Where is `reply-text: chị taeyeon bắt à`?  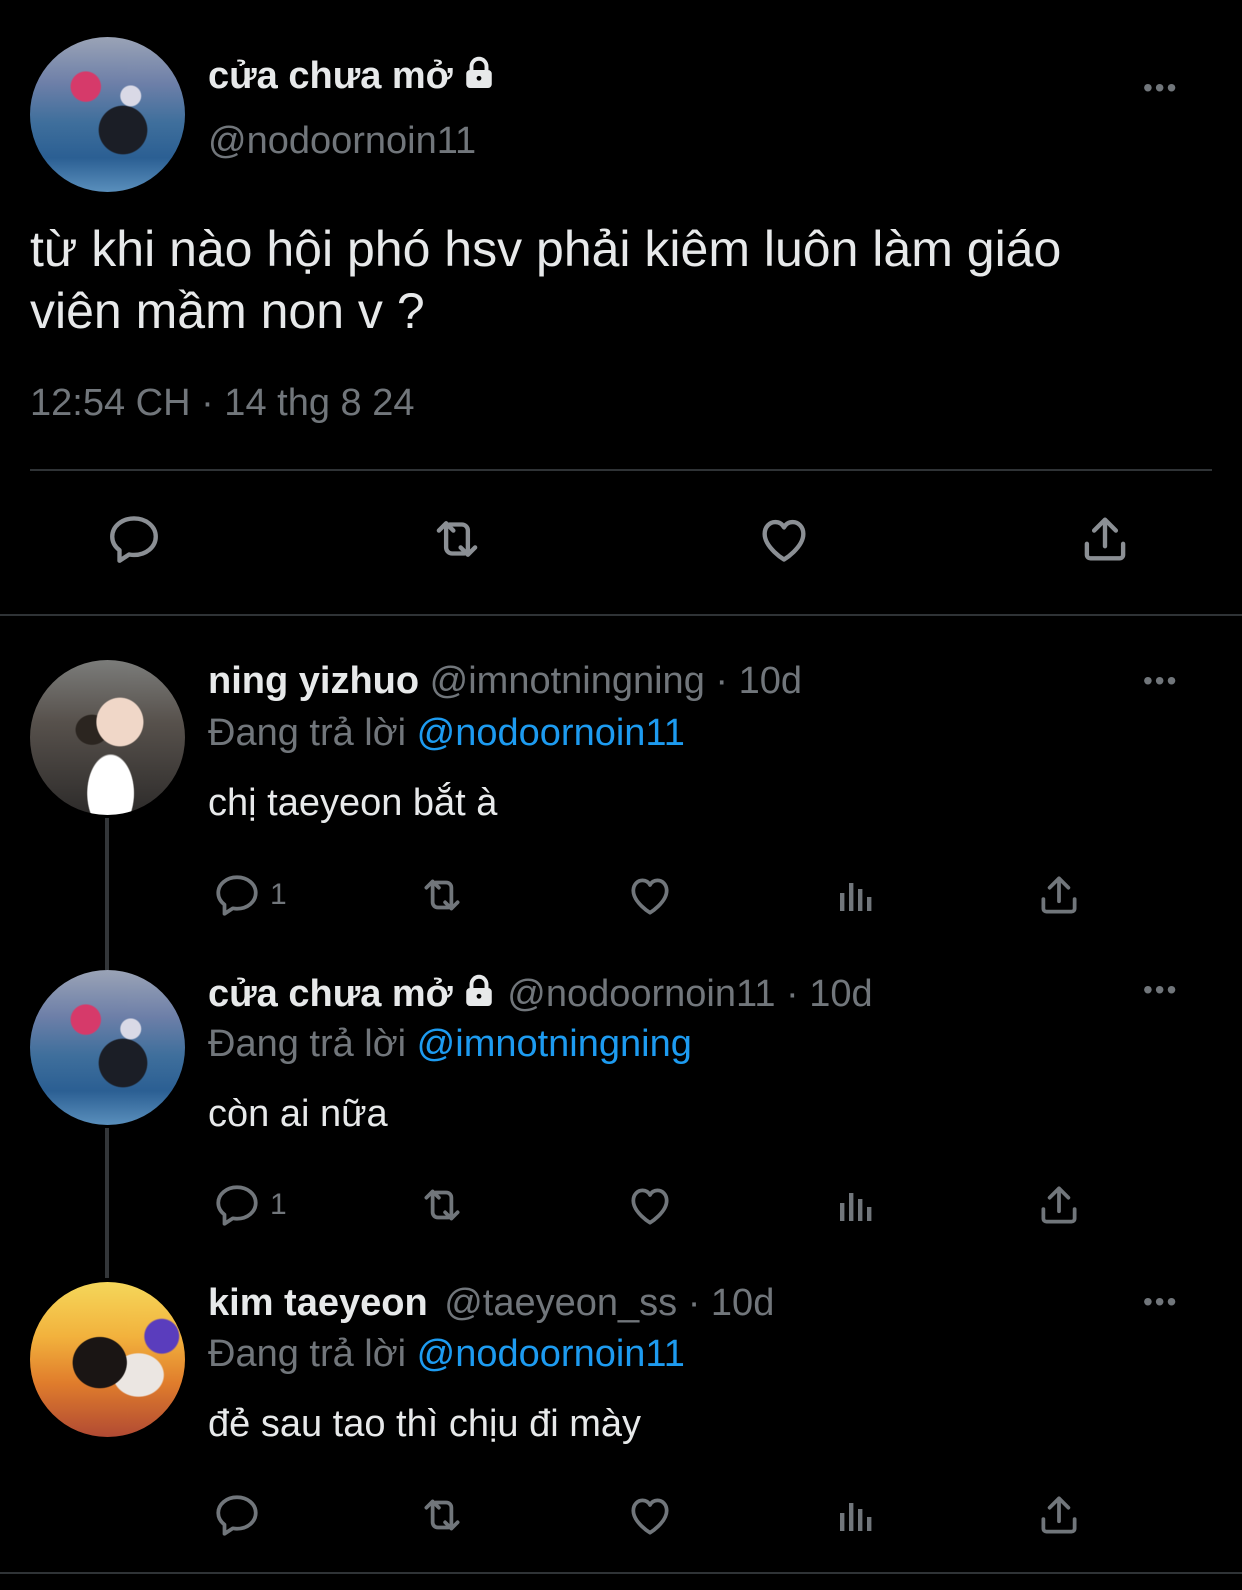 reply-text: chị taeyeon bắt à is located at coordinates (353, 803).